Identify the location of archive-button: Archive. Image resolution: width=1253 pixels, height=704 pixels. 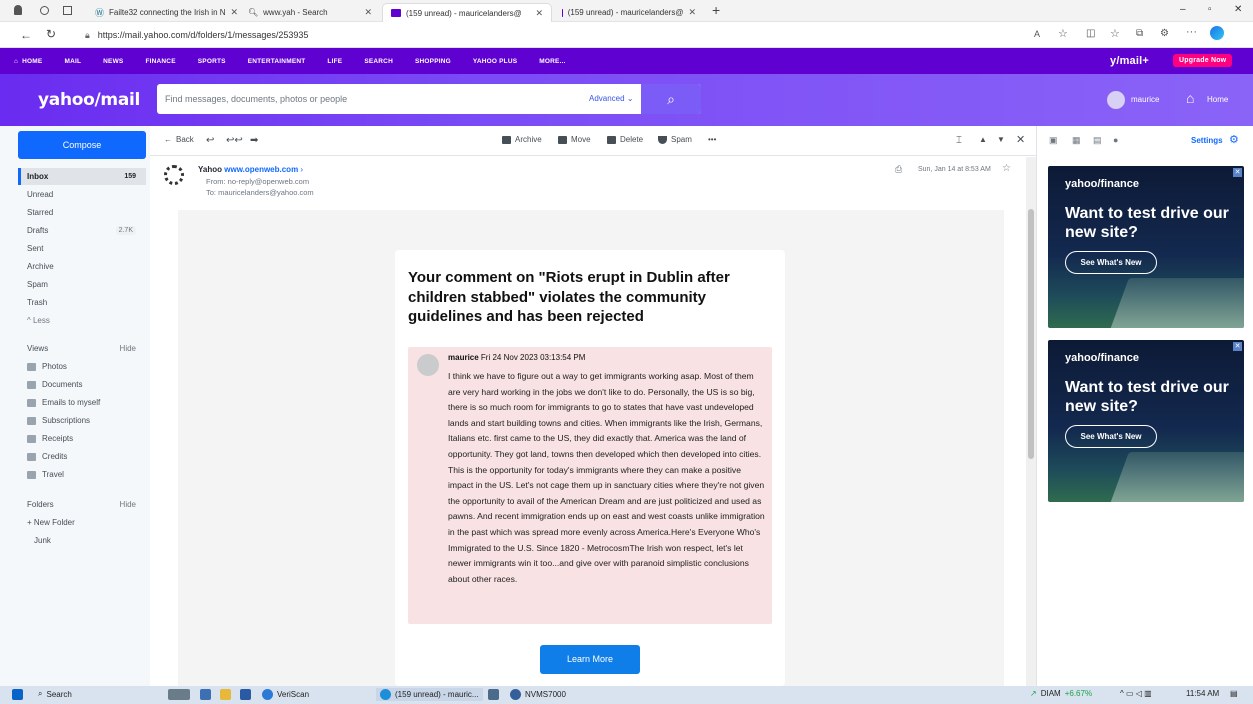
(522, 139).